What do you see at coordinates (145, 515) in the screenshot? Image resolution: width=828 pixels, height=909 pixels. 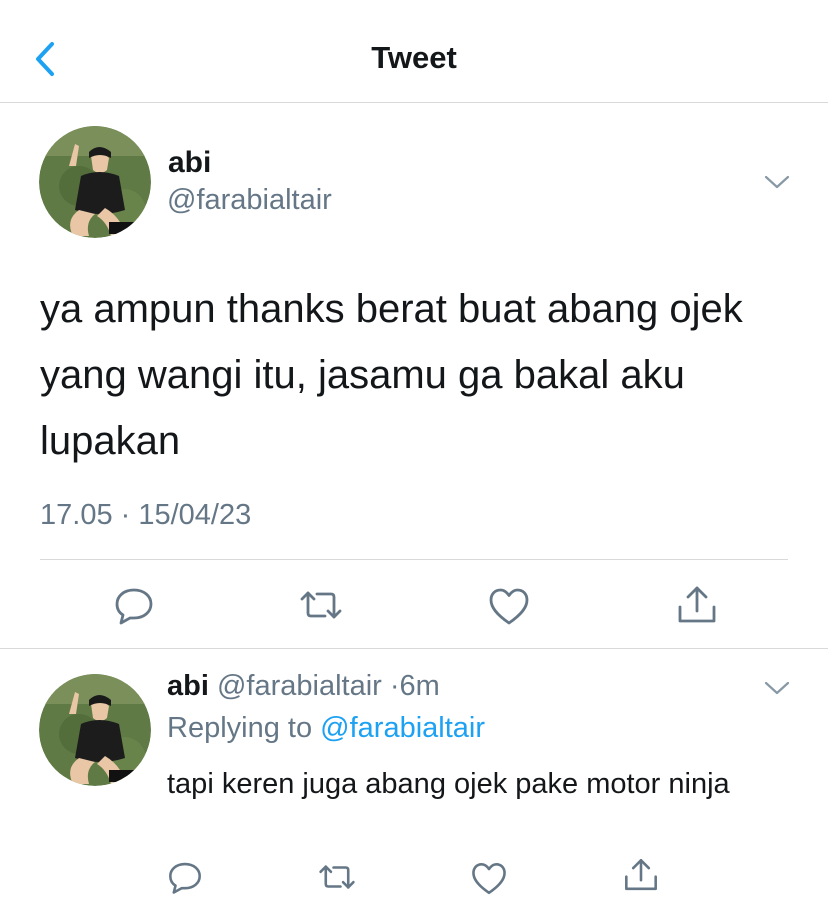 I see `tweet-timestamp: 17.05 · 15/04/23` at bounding box center [145, 515].